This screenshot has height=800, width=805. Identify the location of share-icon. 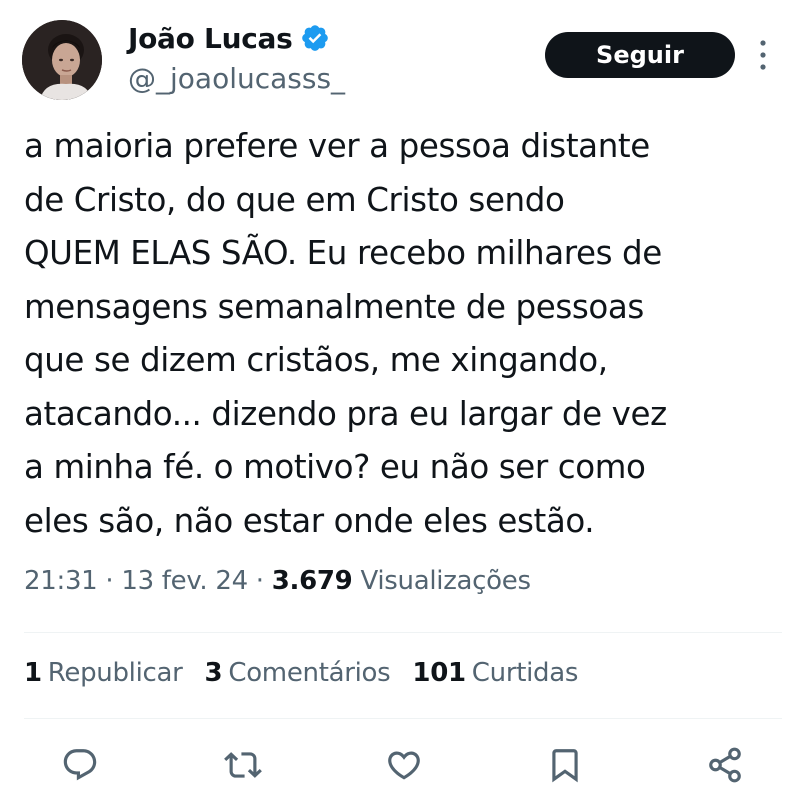
(725, 765).